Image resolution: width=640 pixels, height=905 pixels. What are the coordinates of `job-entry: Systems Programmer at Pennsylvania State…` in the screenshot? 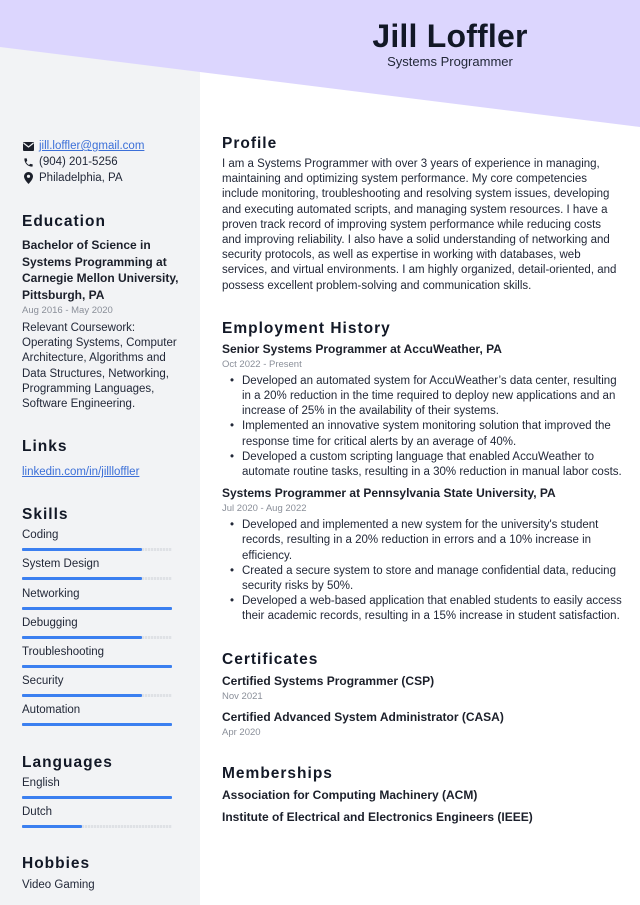 It's located at (422, 555).